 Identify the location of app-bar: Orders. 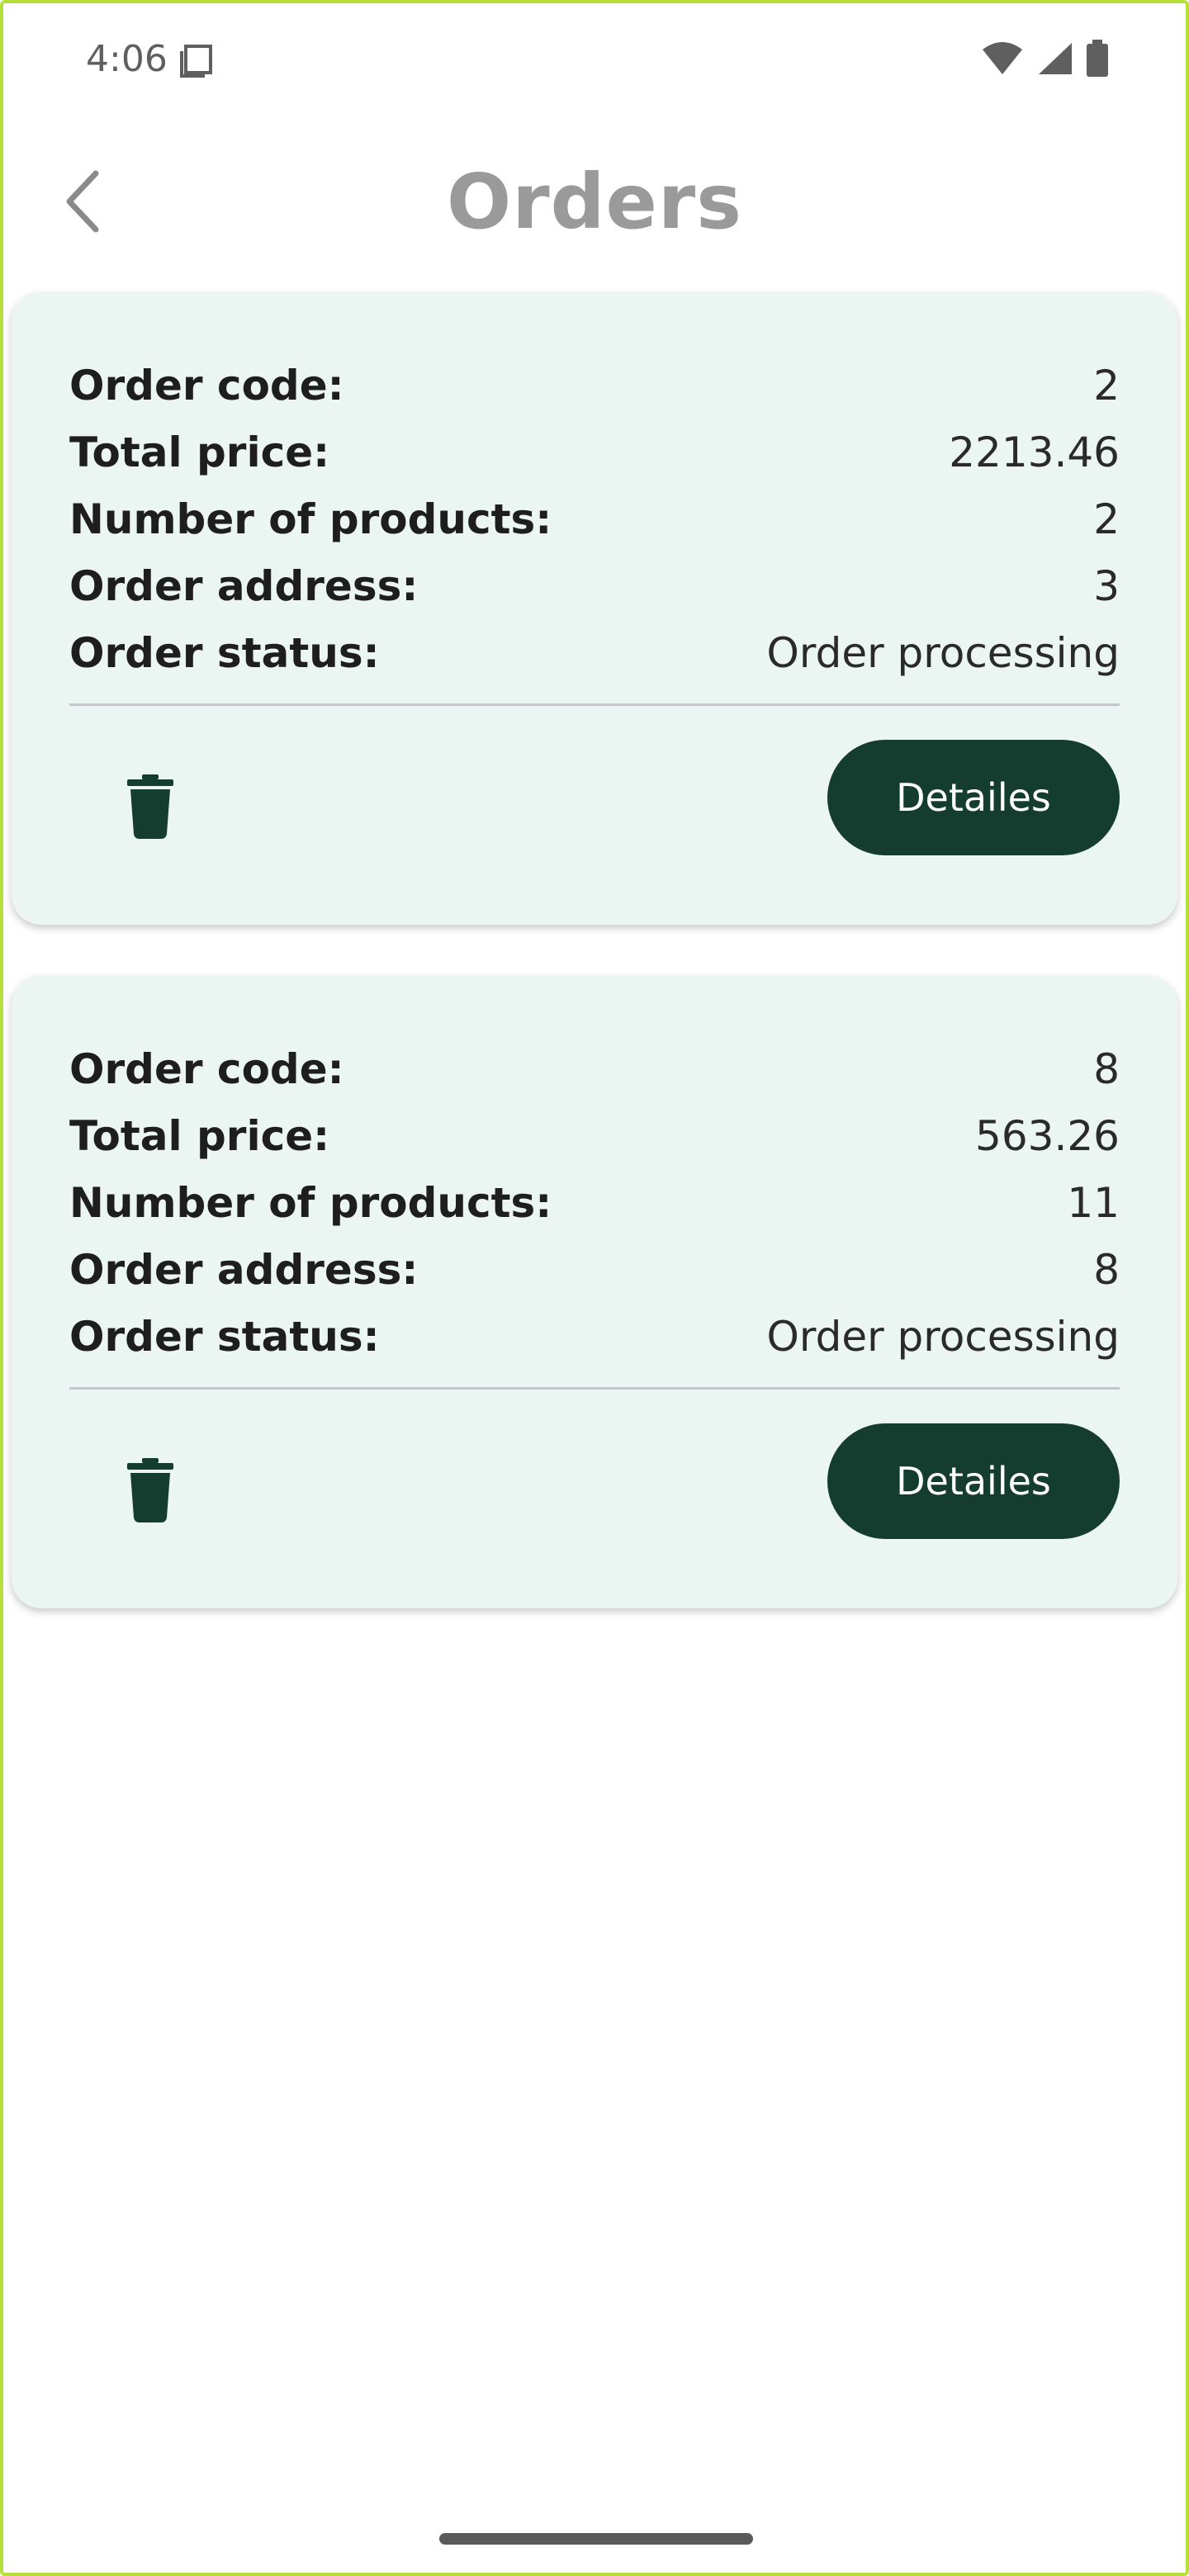
(594, 202).